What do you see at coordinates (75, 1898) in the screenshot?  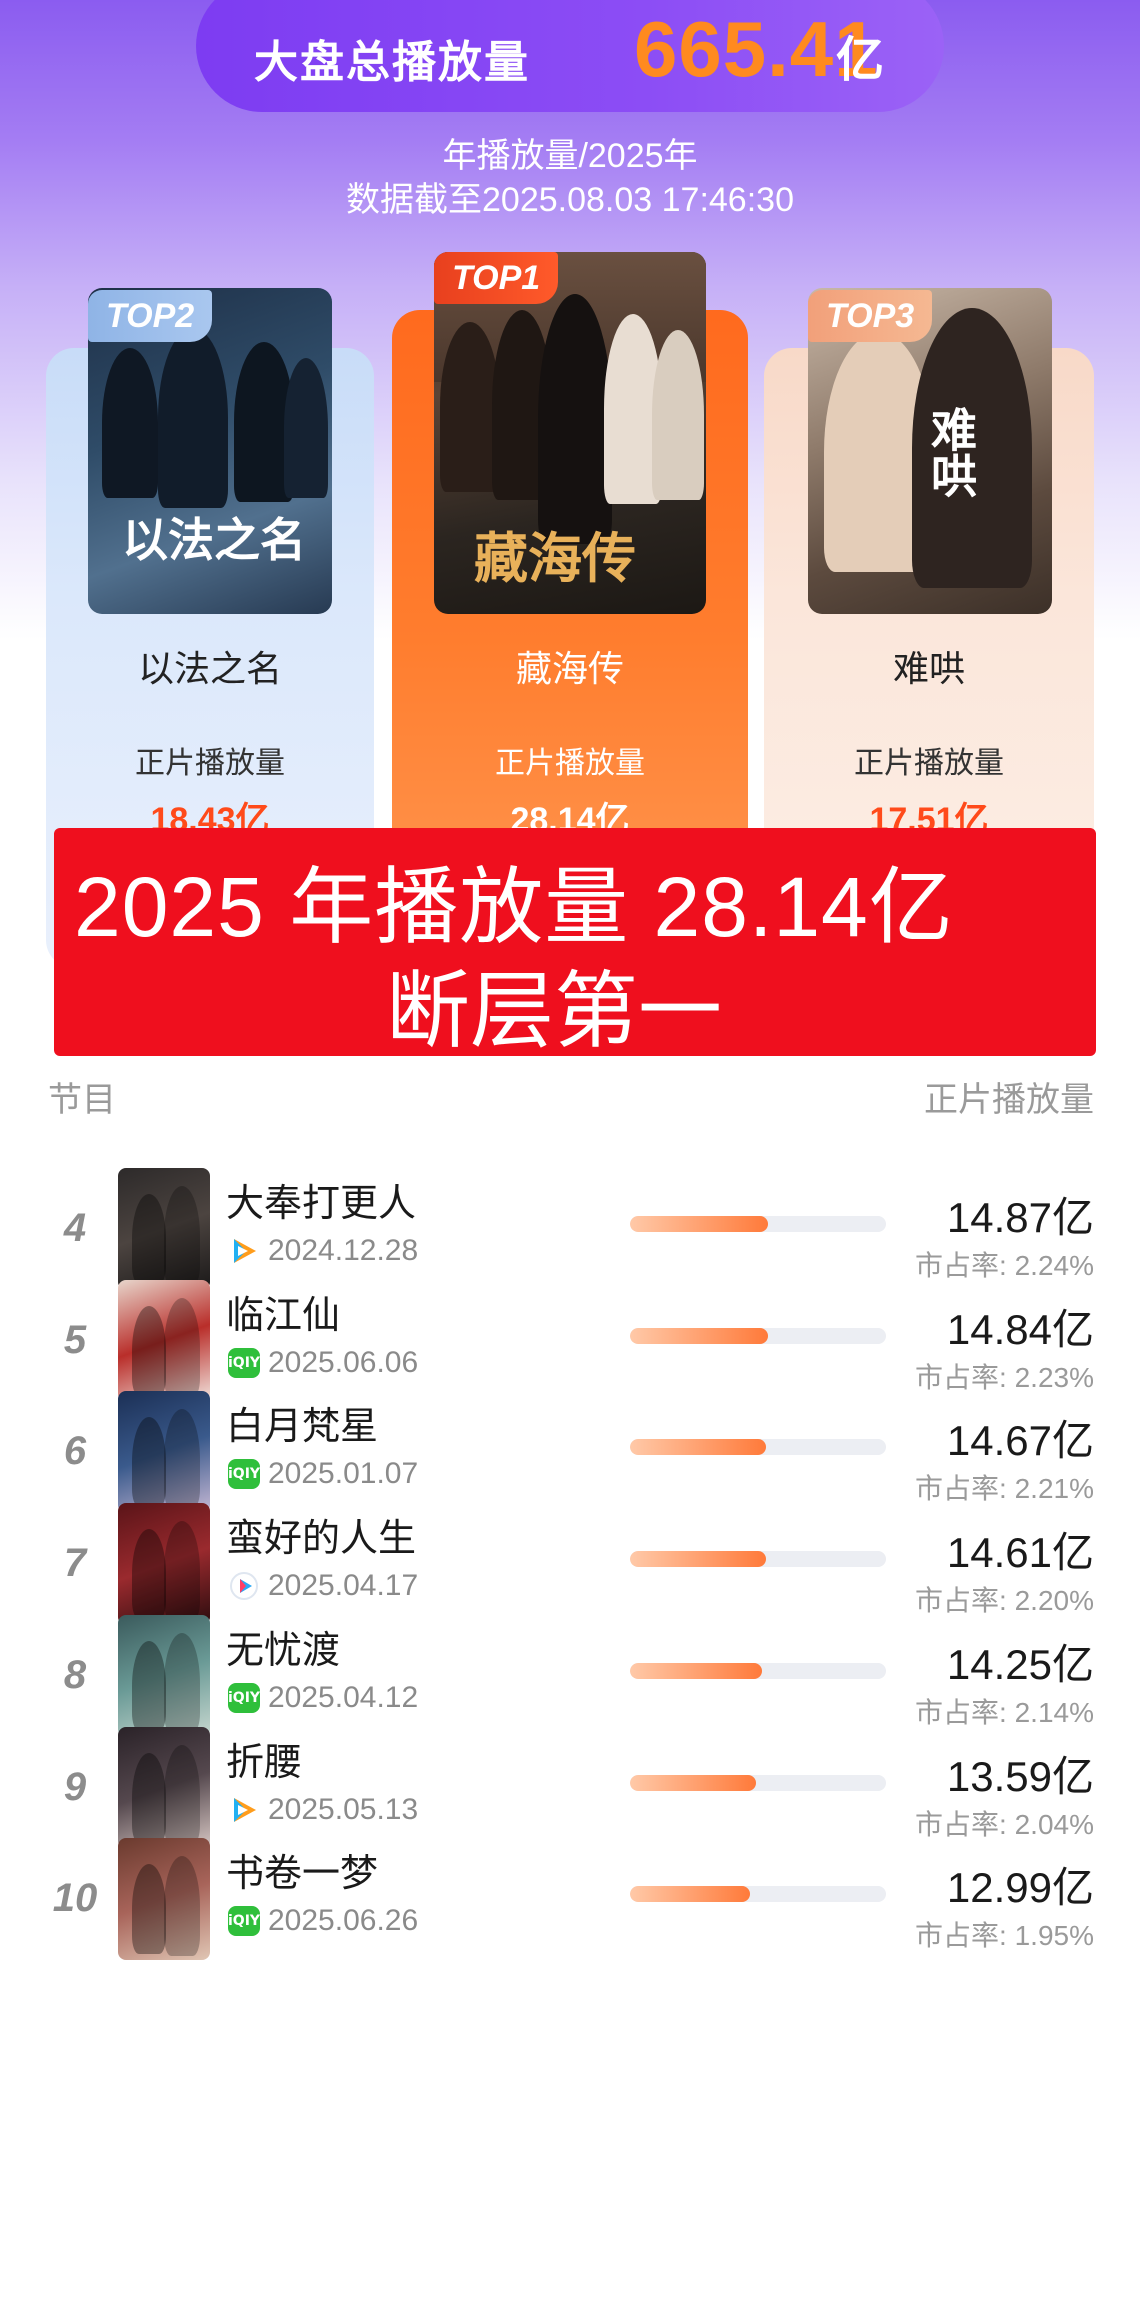 I see `rank-number: 10` at bounding box center [75, 1898].